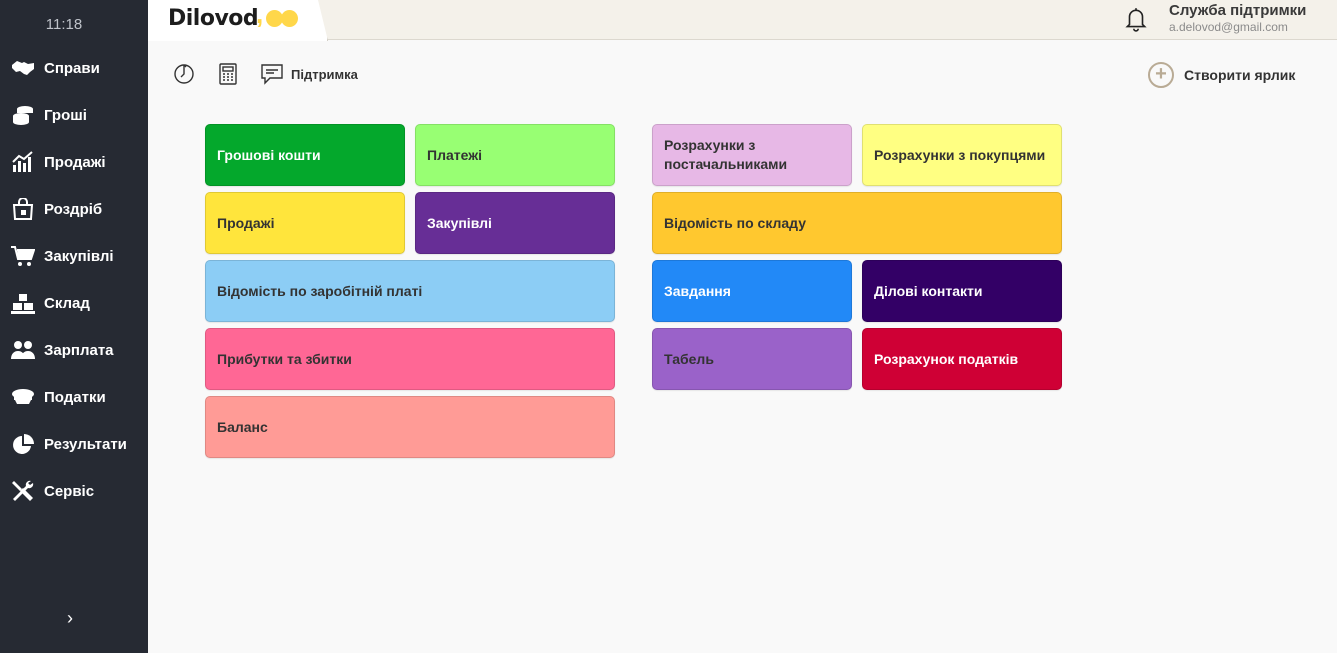  I want to click on sidebar-item-label: Закупівлі, so click(79, 256).